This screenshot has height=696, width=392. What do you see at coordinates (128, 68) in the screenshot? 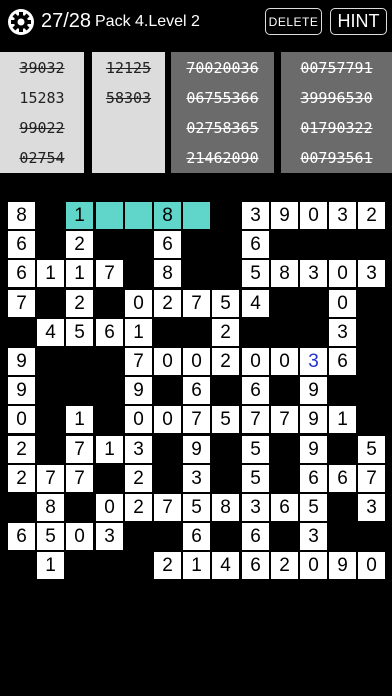
I see `clue-number: 12125` at bounding box center [128, 68].